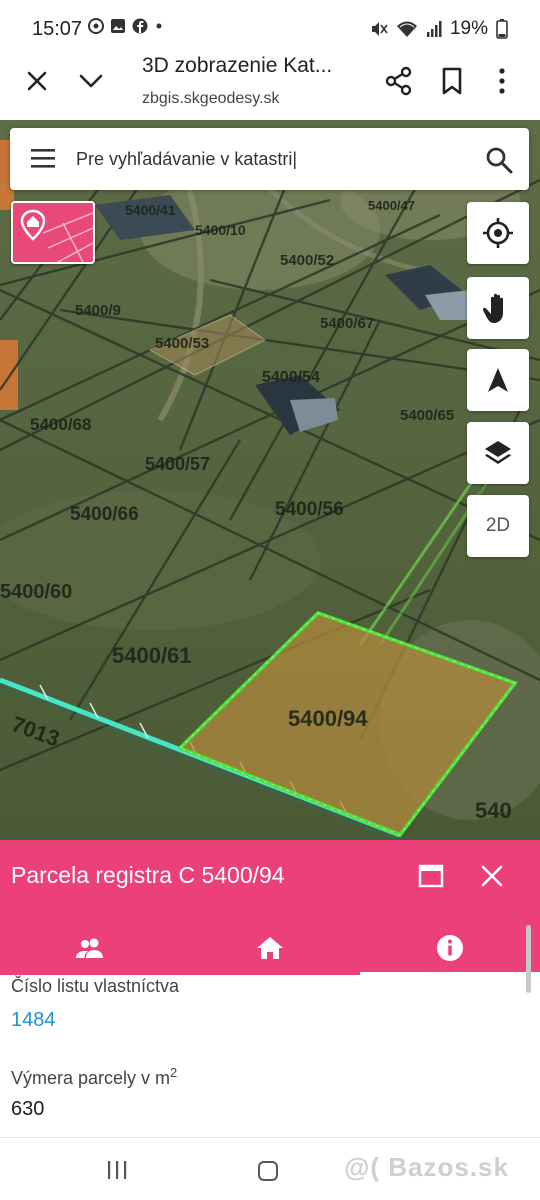  What do you see at coordinates (426, 1167) in the screenshot?
I see `watermark: @( Bazos.sk` at bounding box center [426, 1167].